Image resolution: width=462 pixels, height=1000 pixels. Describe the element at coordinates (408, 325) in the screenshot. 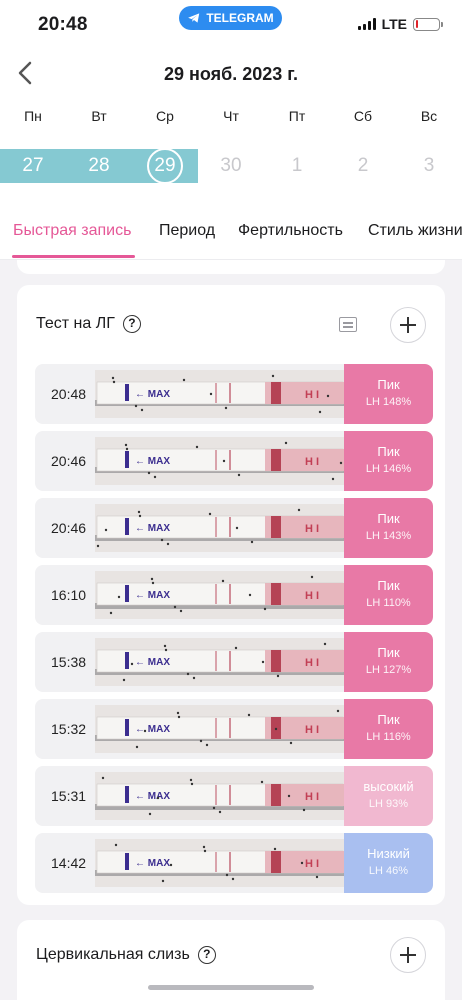

I see `add-lh-test-button` at that location.